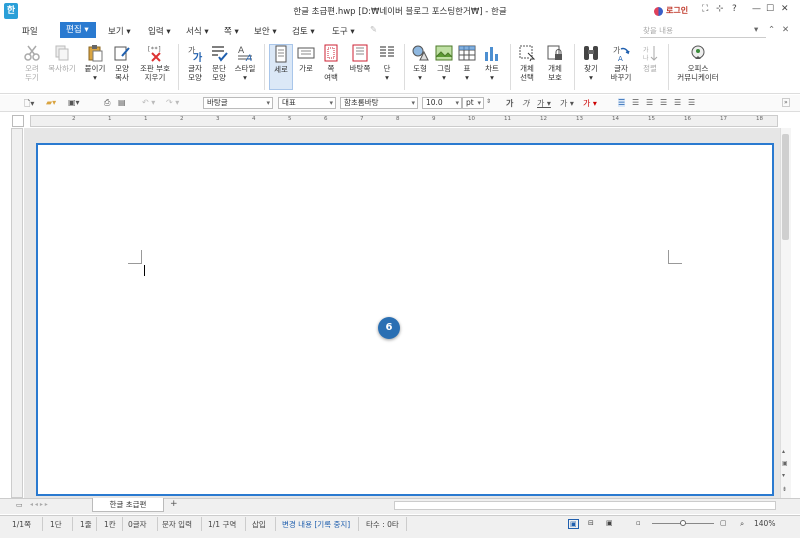  I want to click on align-distribute-button: ☰, so click(677, 102).